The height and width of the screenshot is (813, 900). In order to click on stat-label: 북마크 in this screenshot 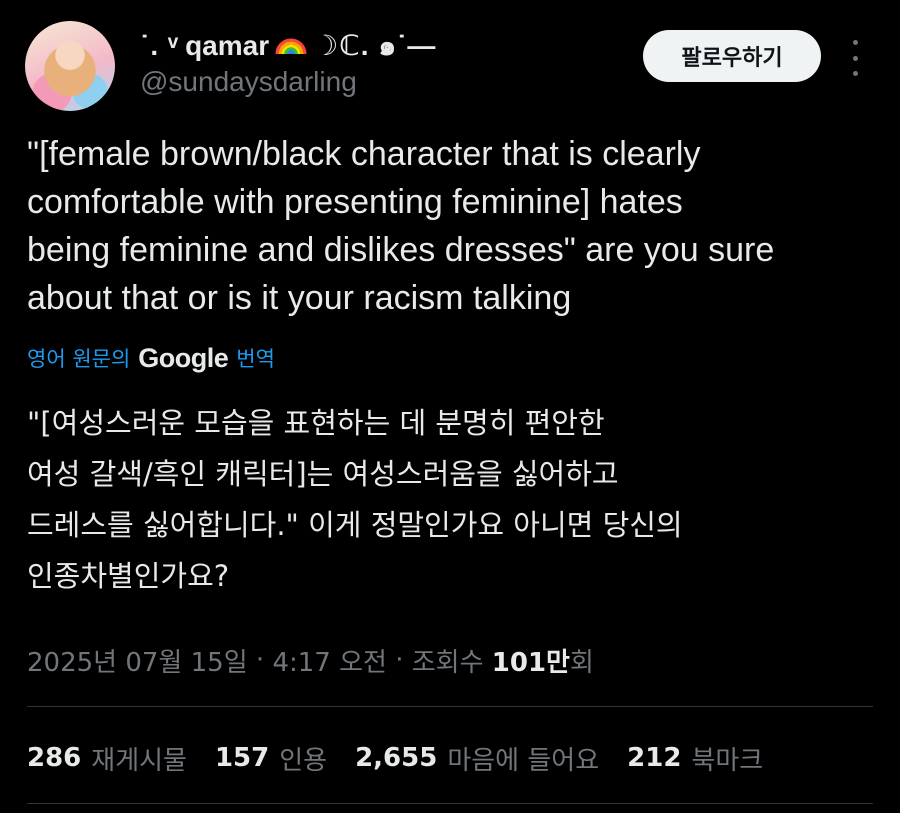, I will do `click(727, 760)`.